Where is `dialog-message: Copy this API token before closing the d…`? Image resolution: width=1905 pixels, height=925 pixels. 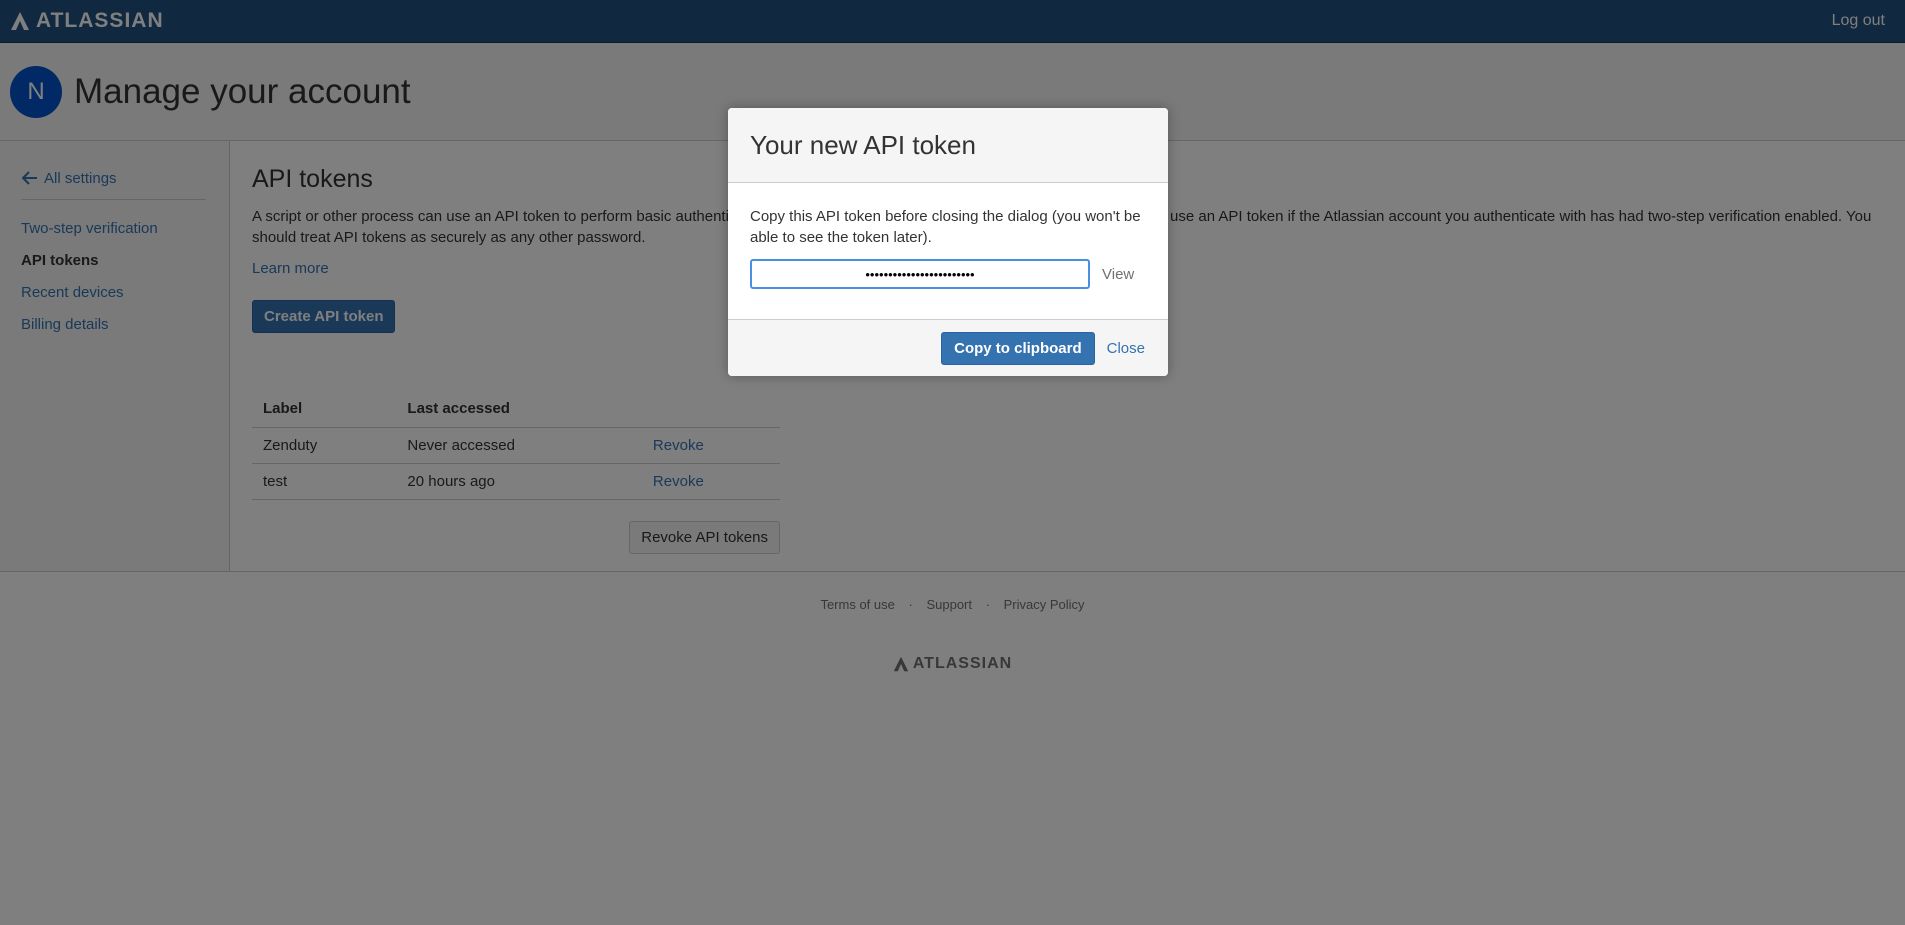 dialog-message: Copy this API token before closing the d… is located at coordinates (945, 227).